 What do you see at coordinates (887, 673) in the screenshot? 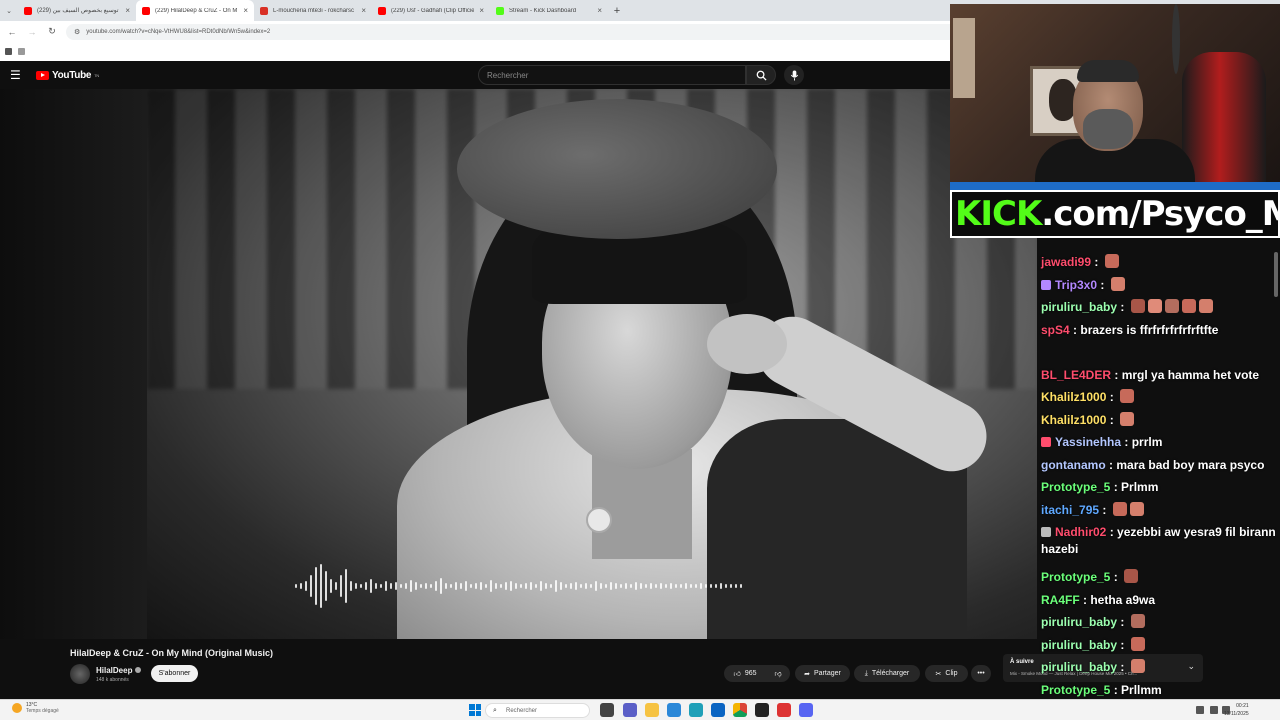
I see `download-button: ⤓ Télécharger` at bounding box center [887, 673].